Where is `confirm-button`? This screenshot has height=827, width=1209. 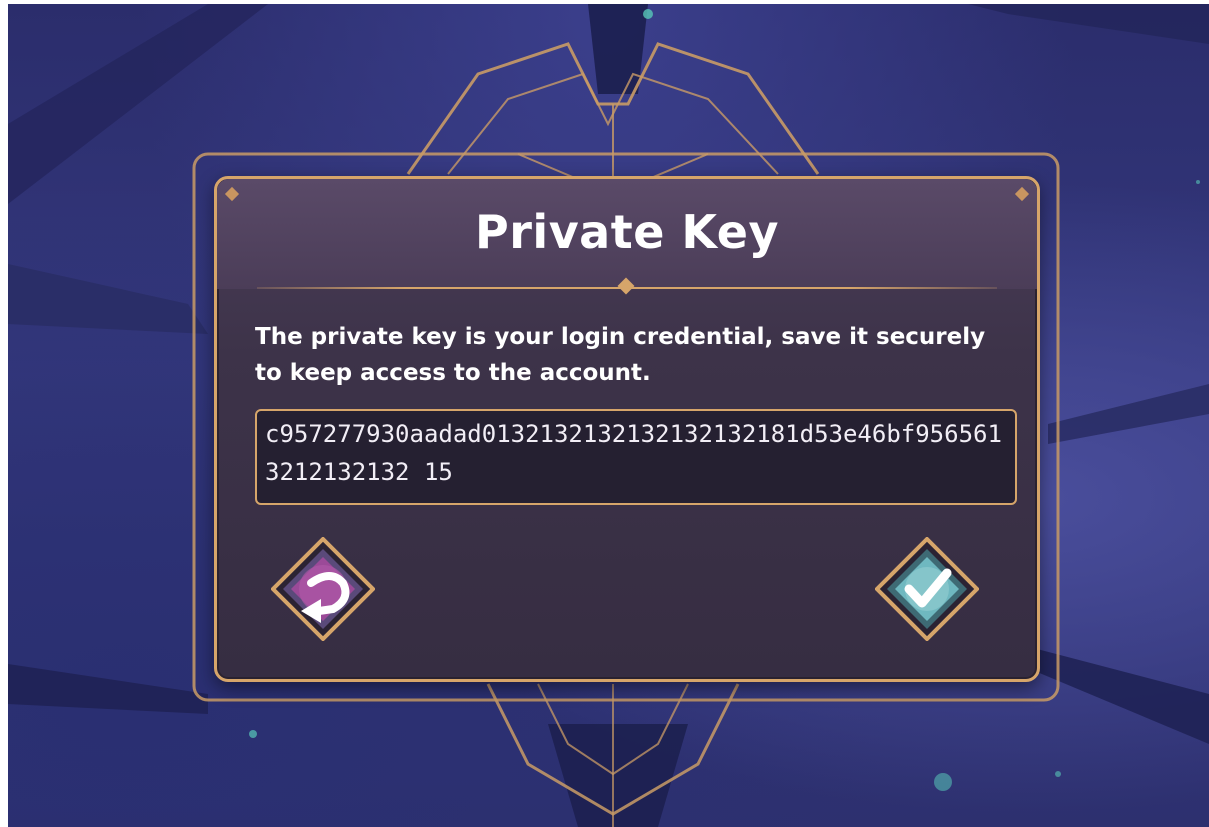
confirm-button is located at coordinates (927, 589).